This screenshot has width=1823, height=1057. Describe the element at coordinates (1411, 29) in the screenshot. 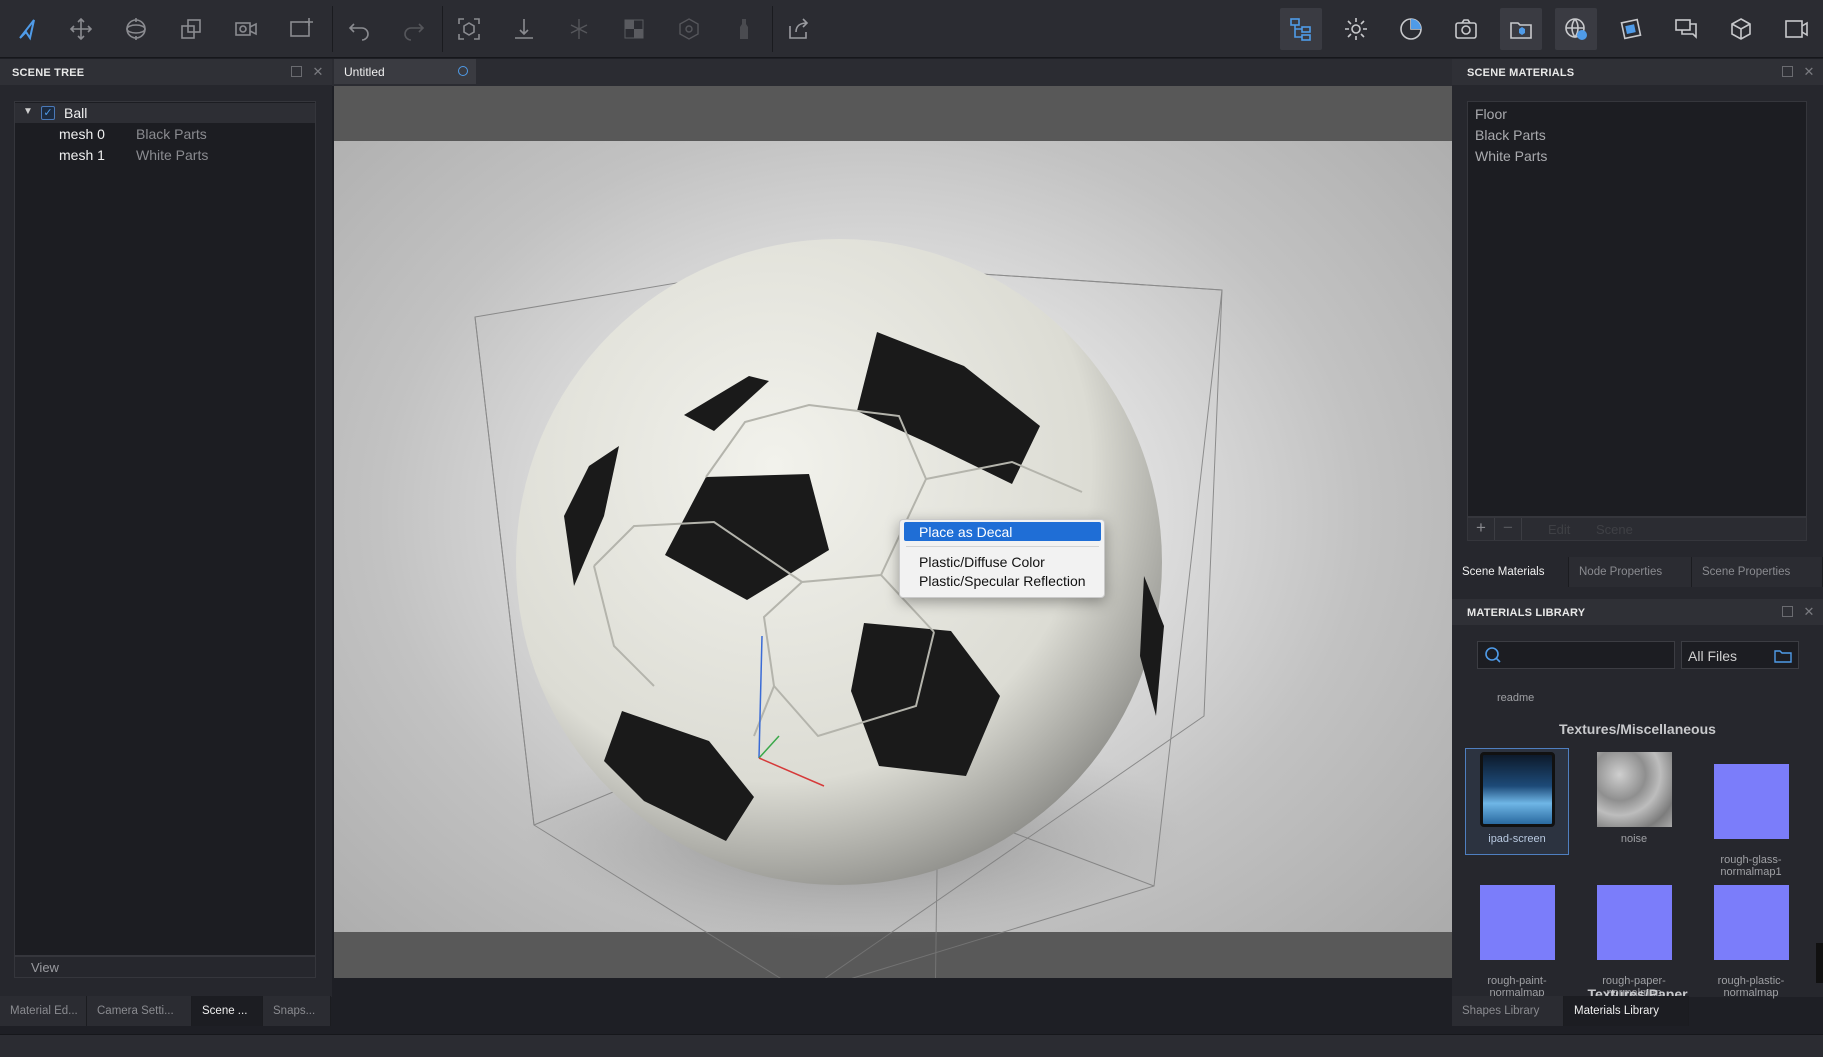

I see `environment-icon` at that location.